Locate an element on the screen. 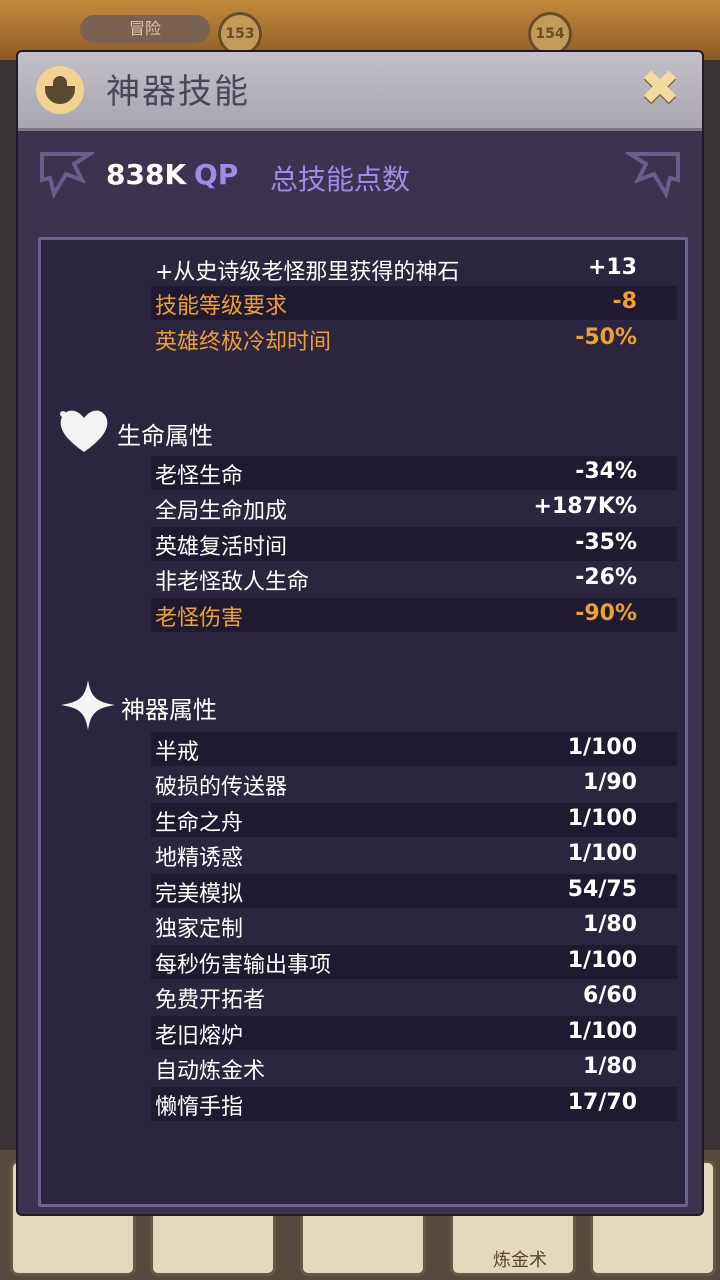  qp-value: 838K is located at coordinates (146, 174).